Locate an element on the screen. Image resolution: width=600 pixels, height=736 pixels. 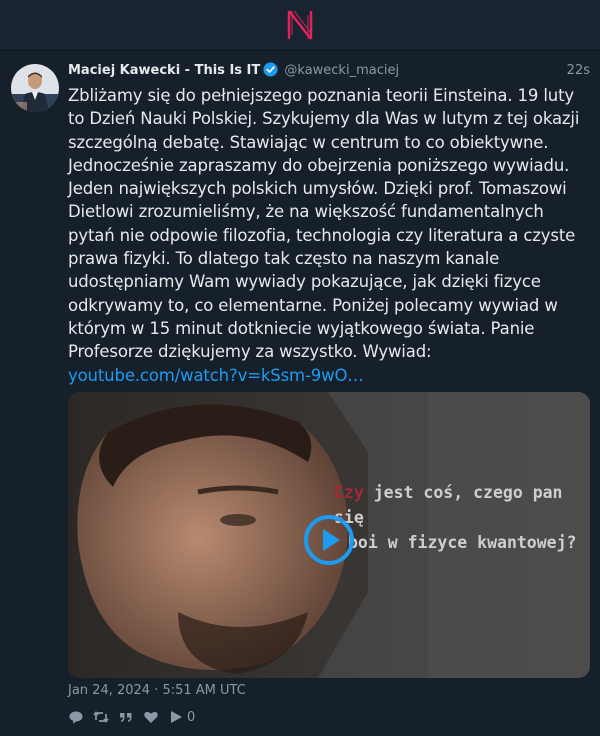
logo-icon is located at coordinates (300, 25).